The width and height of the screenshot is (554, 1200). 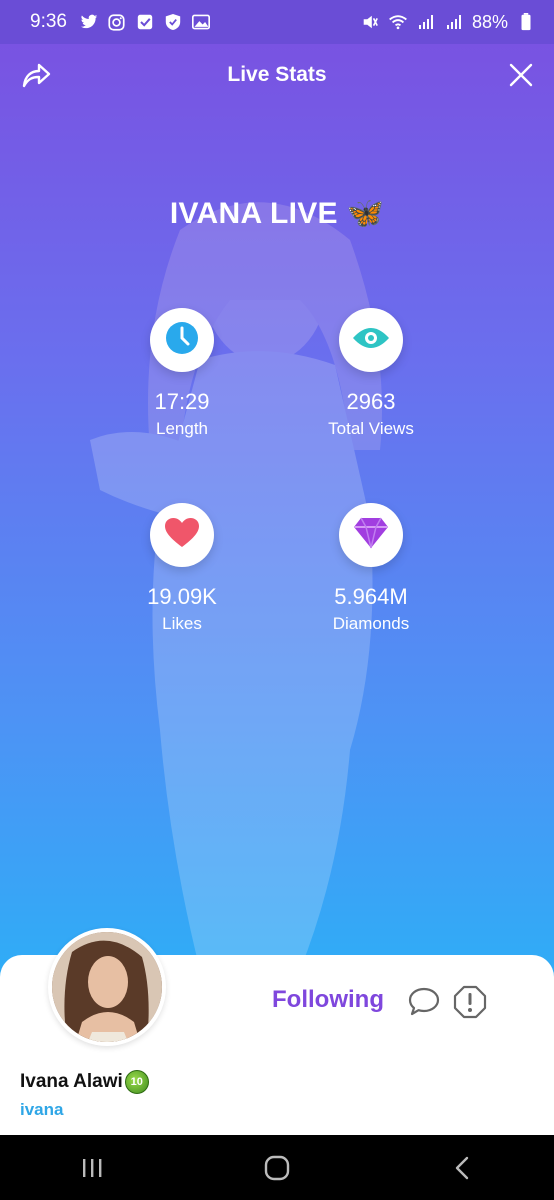 What do you see at coordinates (92, 1168) in the screenshot?
I see `recents-icon` at bounding box center [92, 1168].